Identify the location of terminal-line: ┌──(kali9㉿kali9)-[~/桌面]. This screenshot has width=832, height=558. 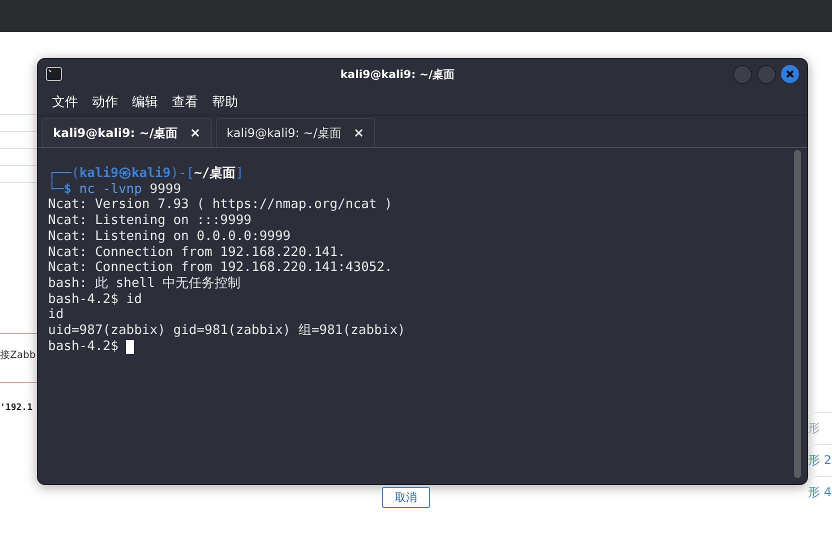
(146, 173).